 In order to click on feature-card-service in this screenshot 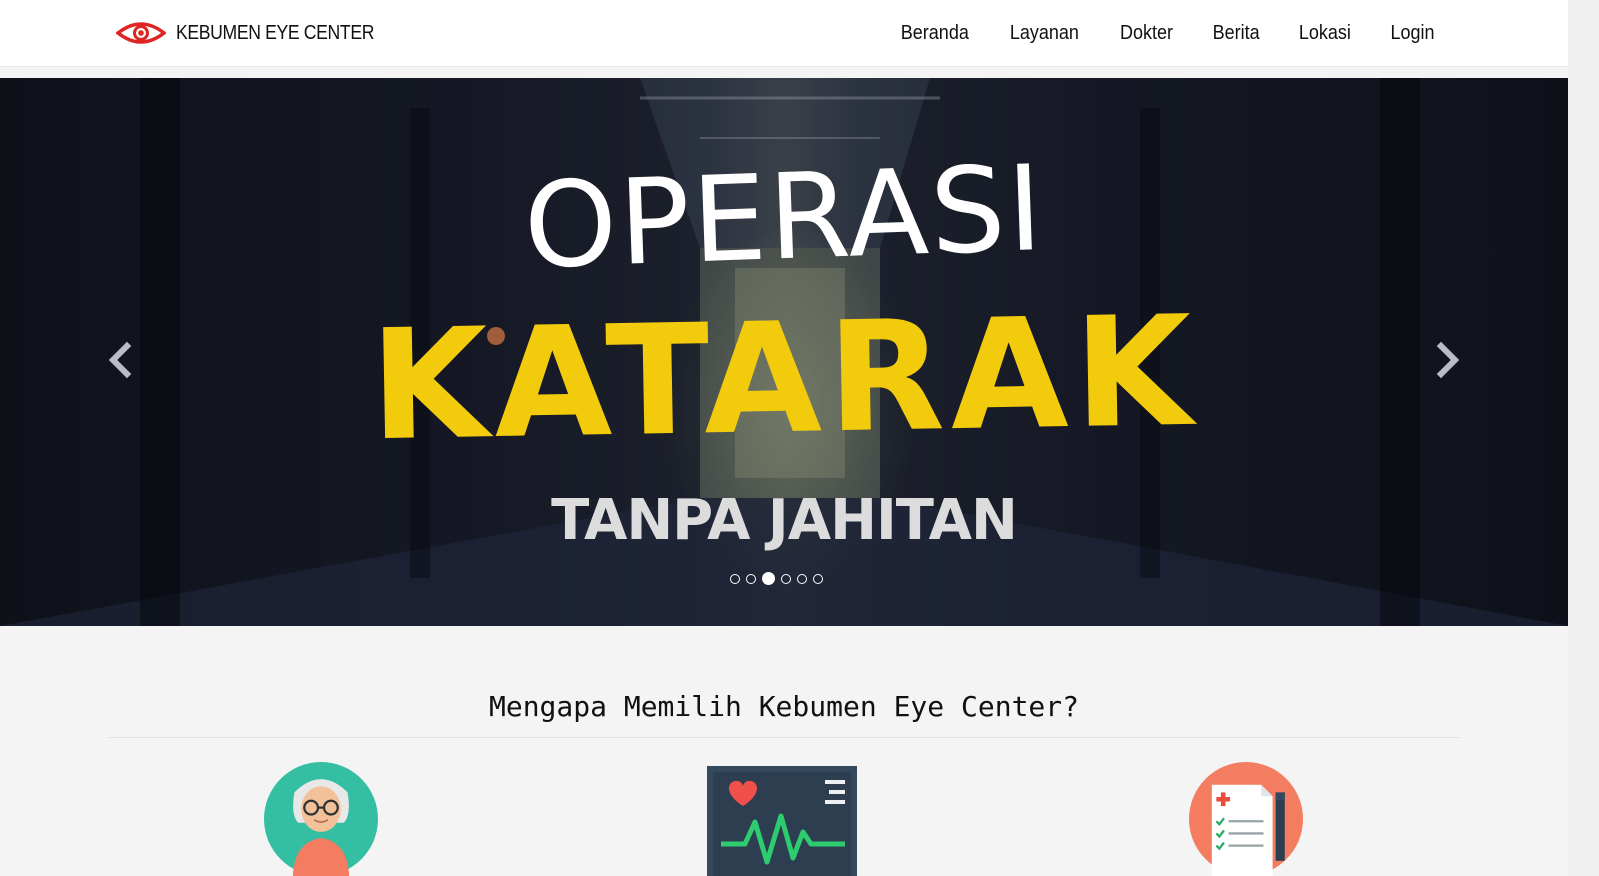, I will do `click(1246, 819)`.